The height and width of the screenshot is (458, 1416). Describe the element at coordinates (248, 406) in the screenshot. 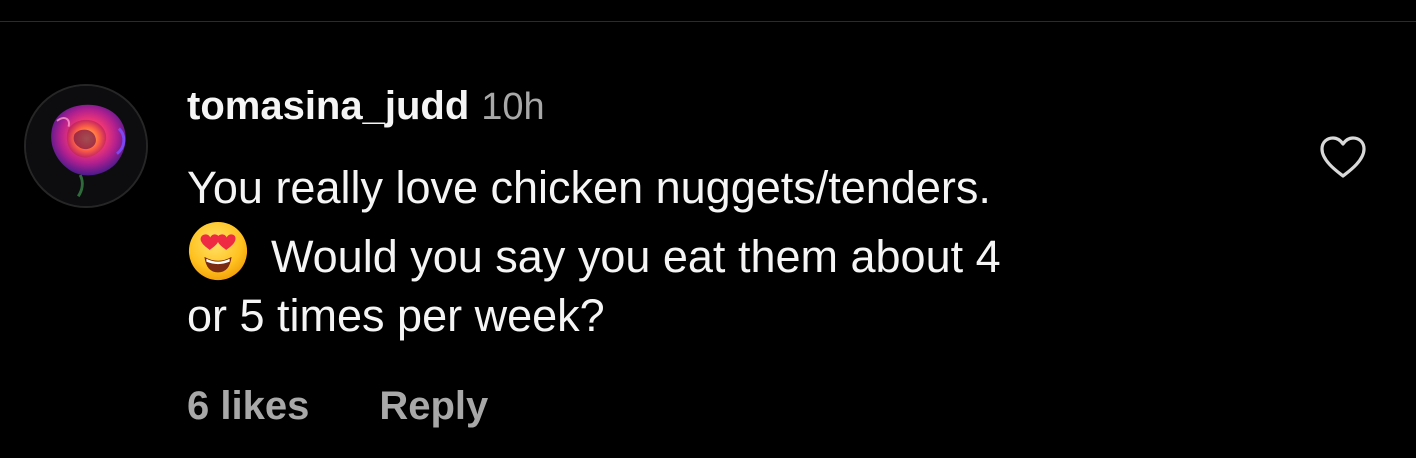

I see `likes-count: 6 likes` at that location.